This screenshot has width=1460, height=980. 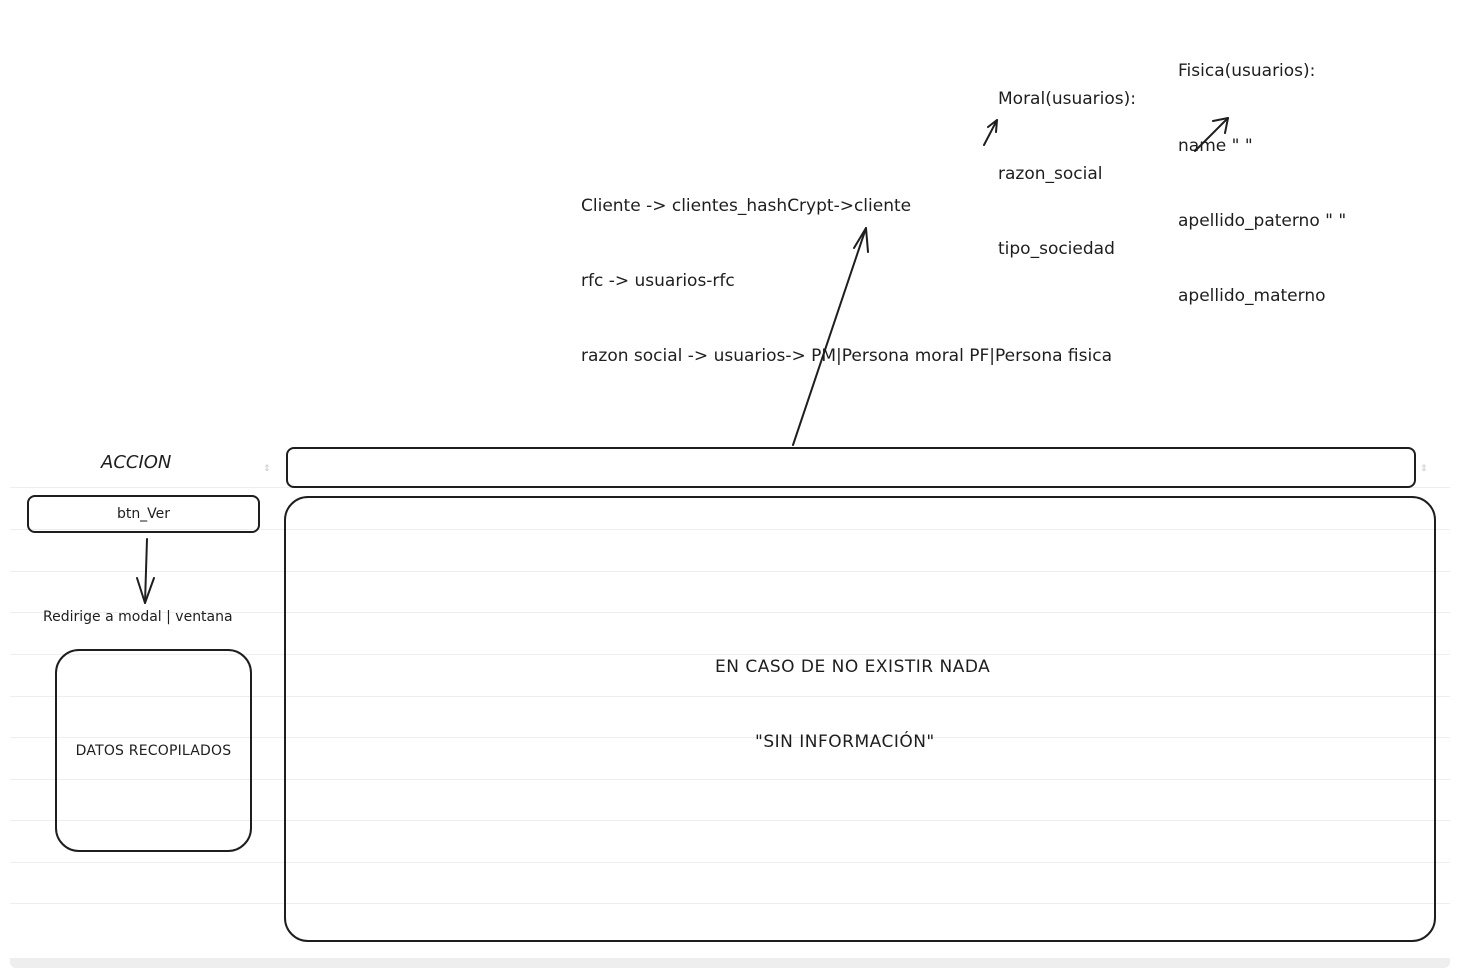 I want to click on empty-state-message: "SIN INFORMACIÓN", so click(x=845, y=742).